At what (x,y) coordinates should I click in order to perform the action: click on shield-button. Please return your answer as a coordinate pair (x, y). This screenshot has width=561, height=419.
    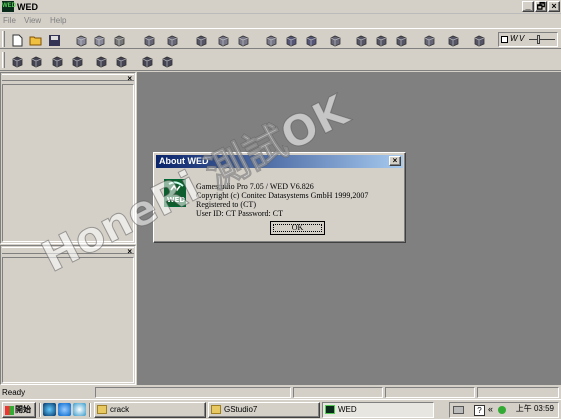
    Looking at the image, I should click on (360, 39).